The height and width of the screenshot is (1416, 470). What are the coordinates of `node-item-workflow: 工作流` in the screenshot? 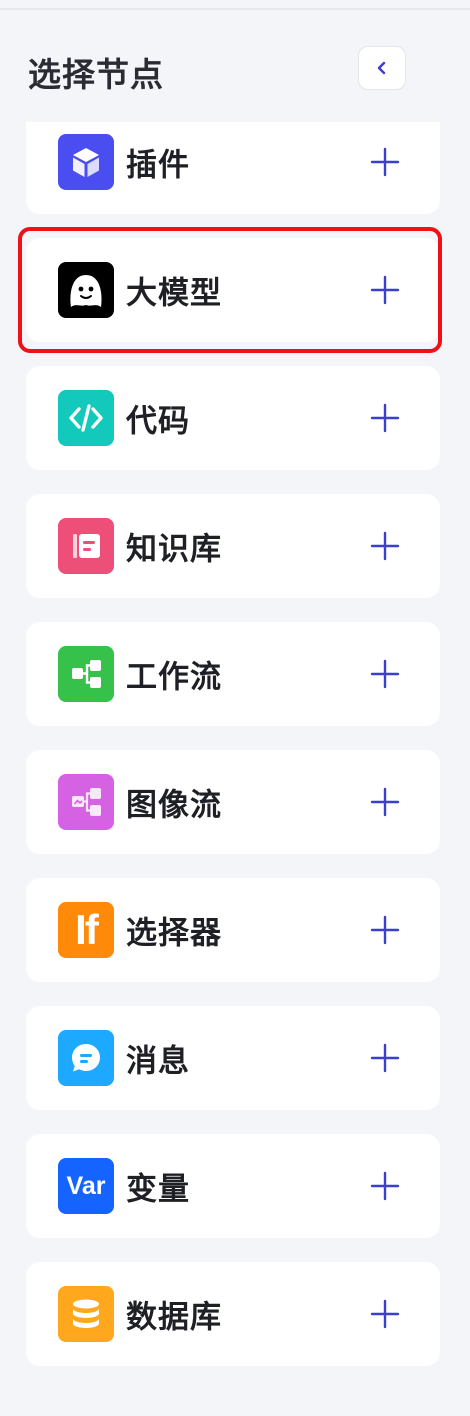 It's located at (233, 674).